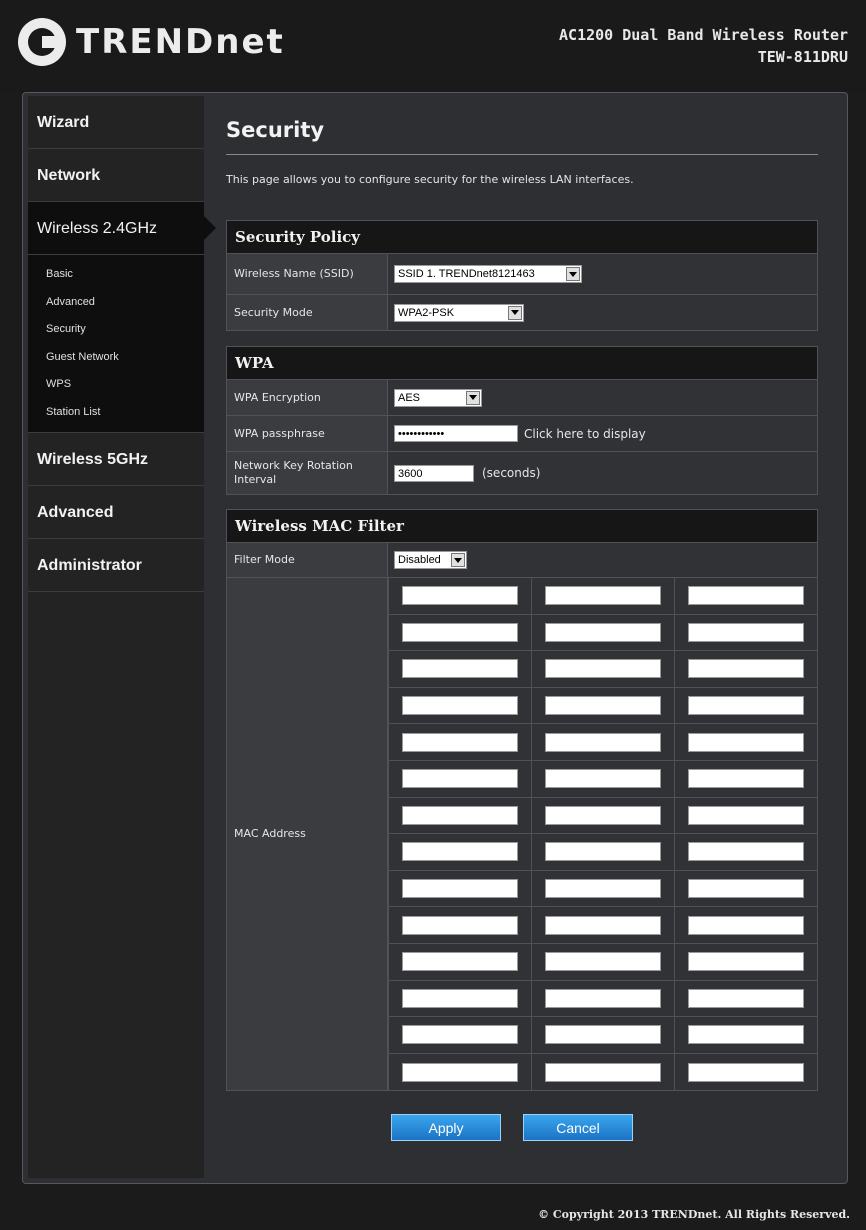 This screenshot has width=866, height=1230. I want to click on subnav-item-basic: Basic, so click(116, 275).